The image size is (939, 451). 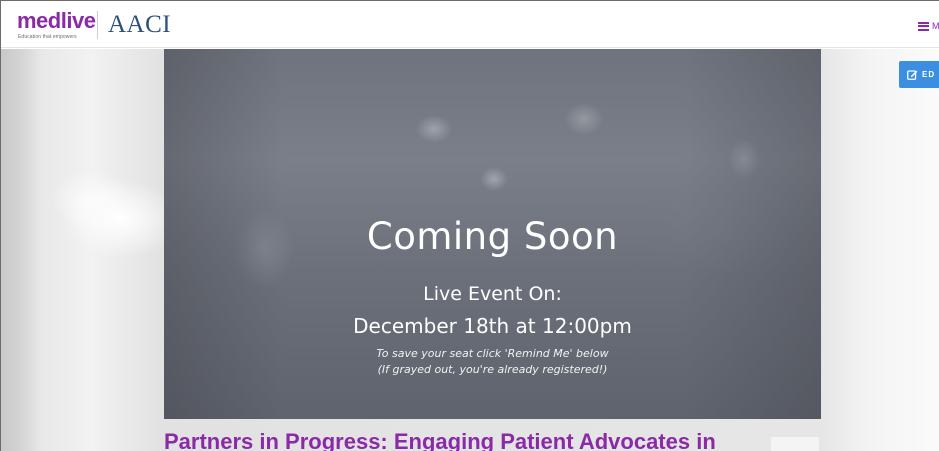 I want to click on content-edge, so click(x=795, y=444).